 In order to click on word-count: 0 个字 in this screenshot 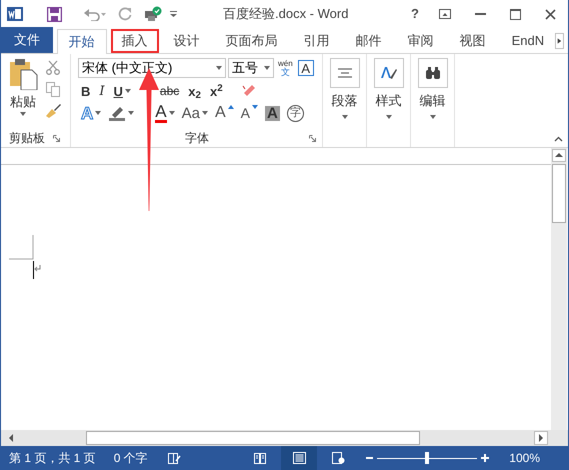, I will do `click(131, 458)`.